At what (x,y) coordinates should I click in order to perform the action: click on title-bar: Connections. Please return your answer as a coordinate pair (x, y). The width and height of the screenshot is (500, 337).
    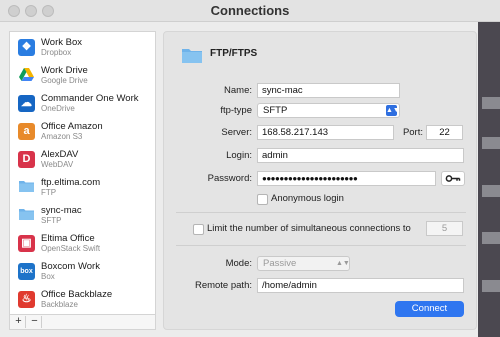
    Looking at the image, I should click on (250, 11).